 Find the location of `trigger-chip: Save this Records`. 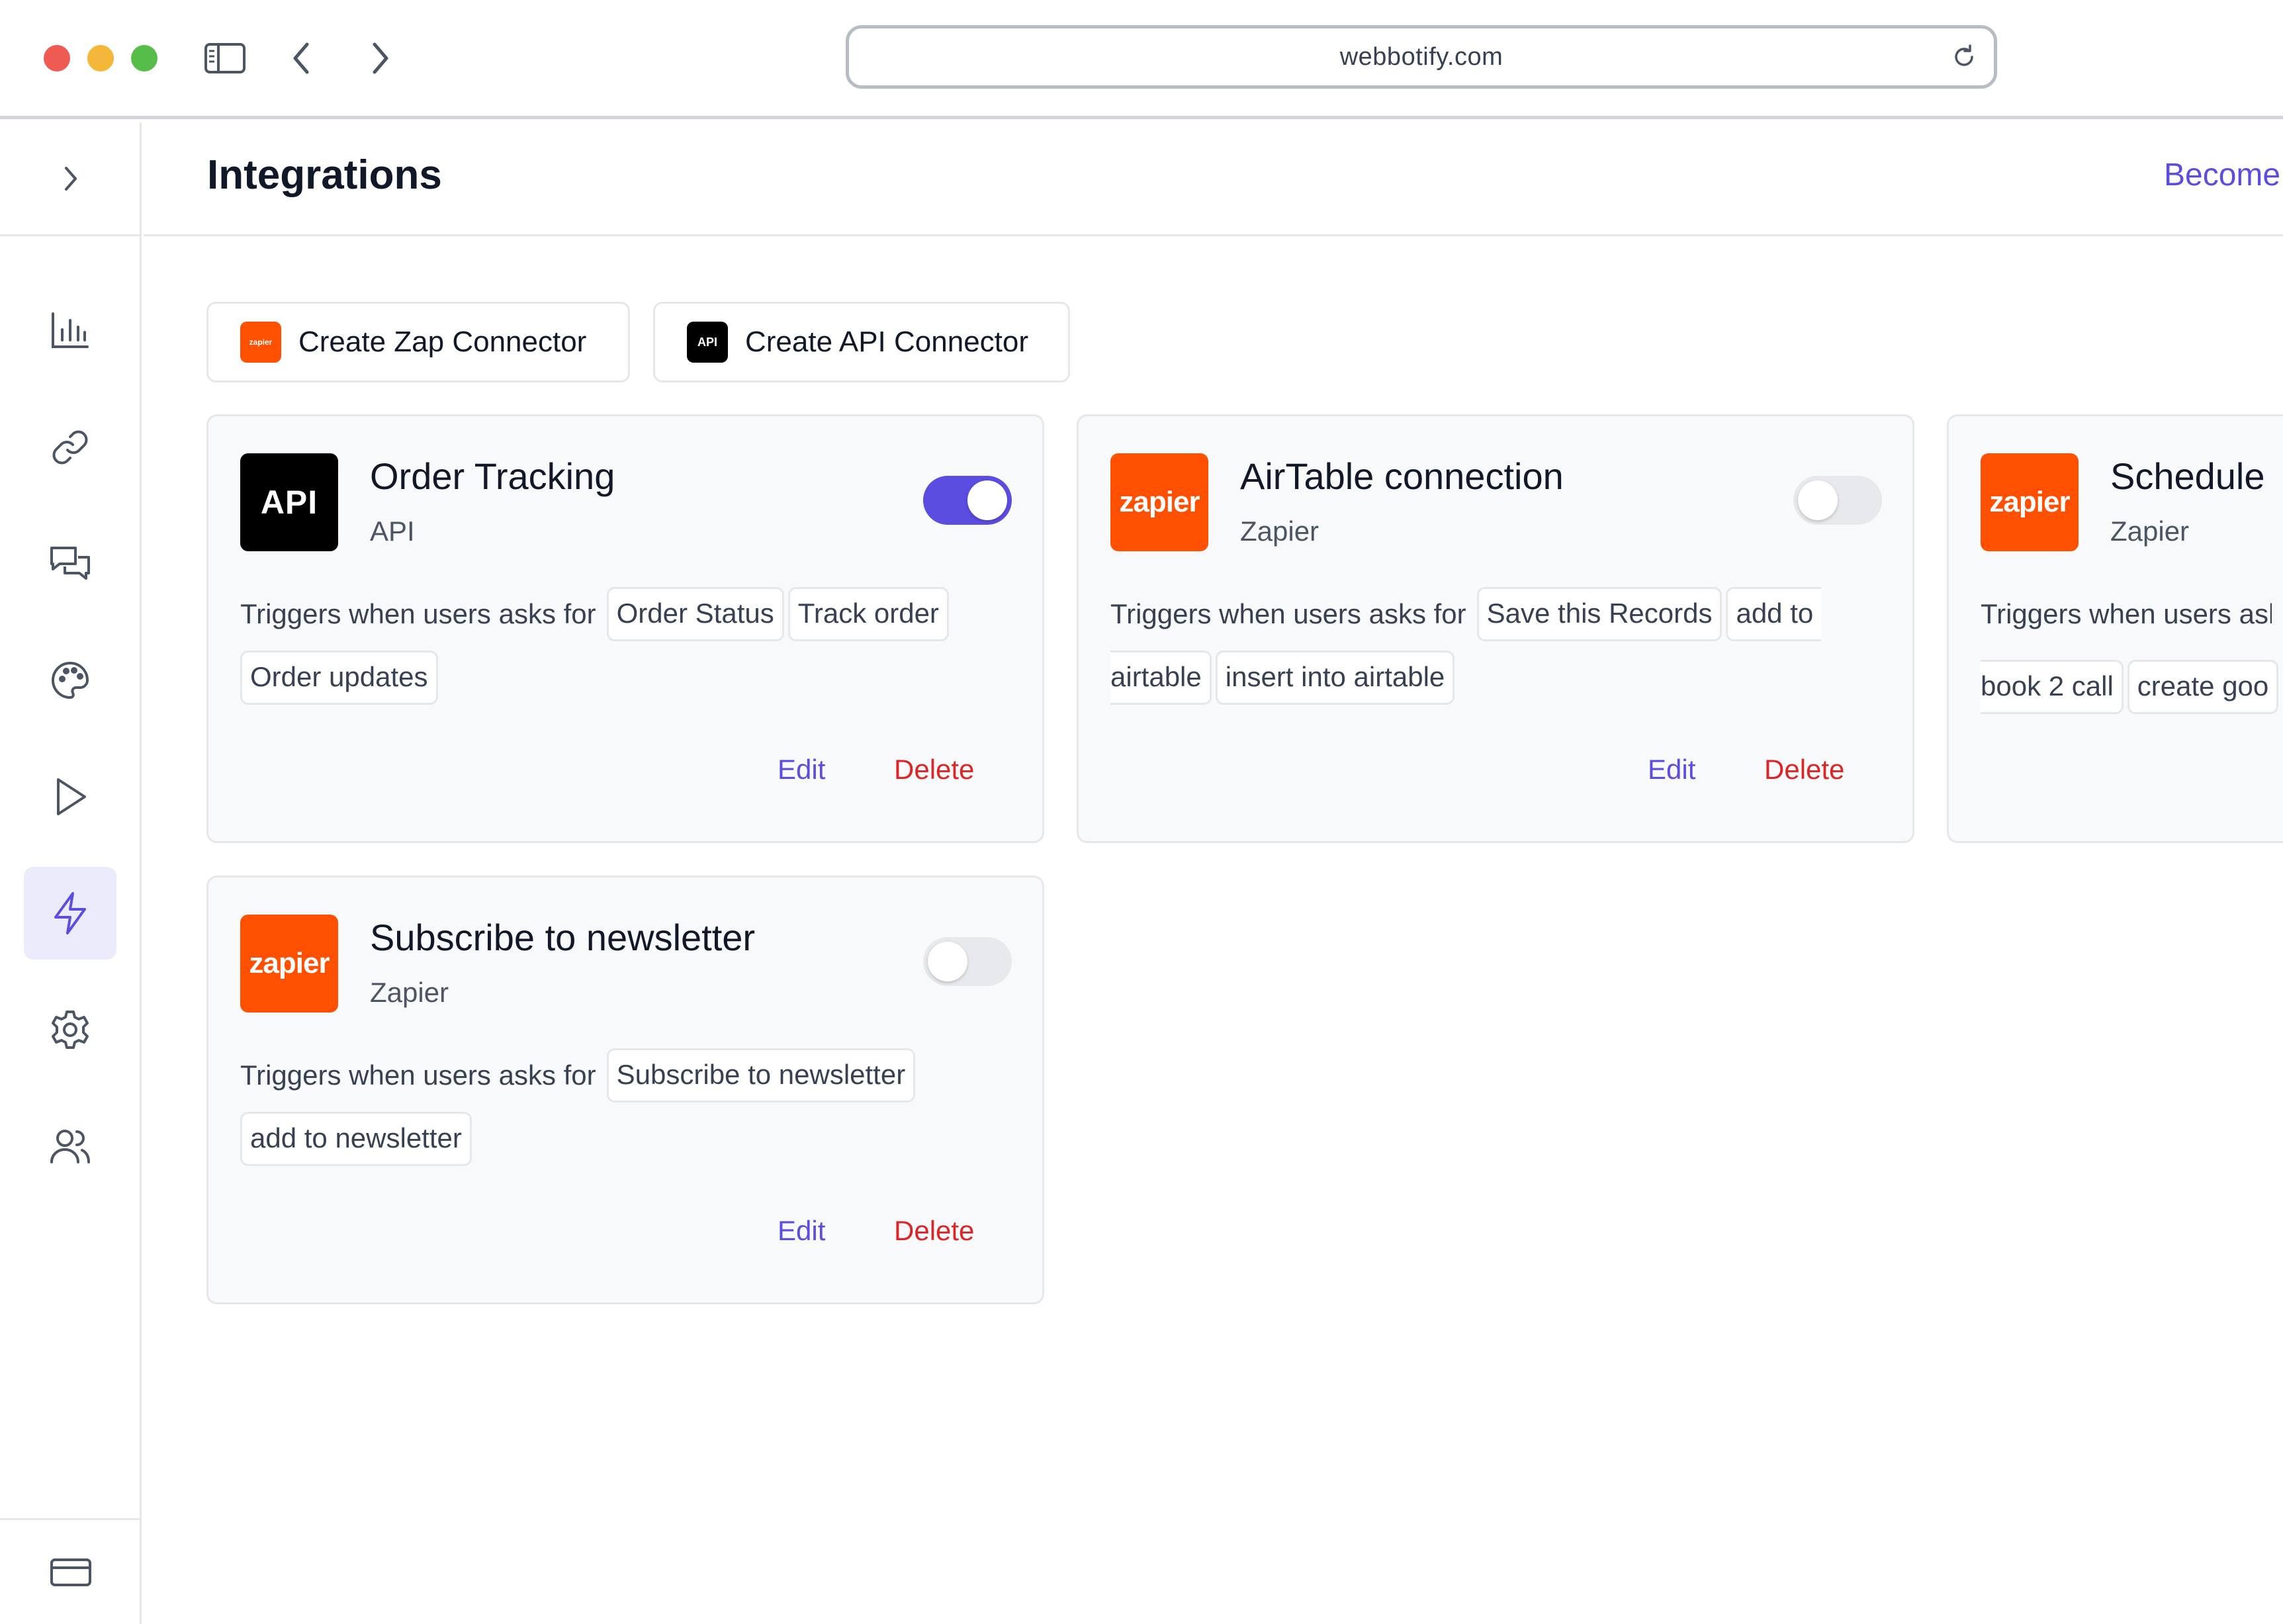

trigger-chip: Save this Records is located at coordinates (1599, 614).